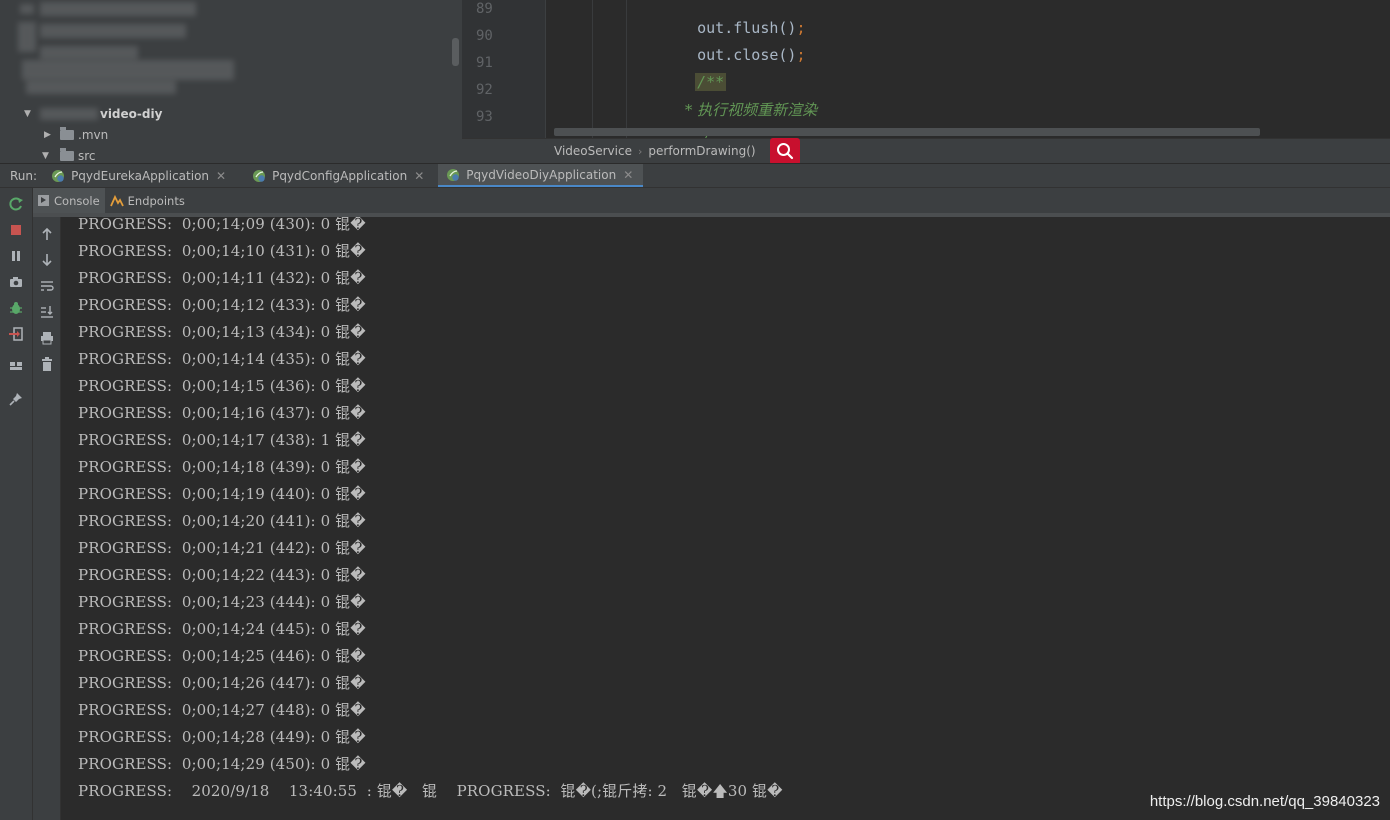 This screenshot has width=1390, height=820. I want to click on scroll-down-button, so click(47, 260).